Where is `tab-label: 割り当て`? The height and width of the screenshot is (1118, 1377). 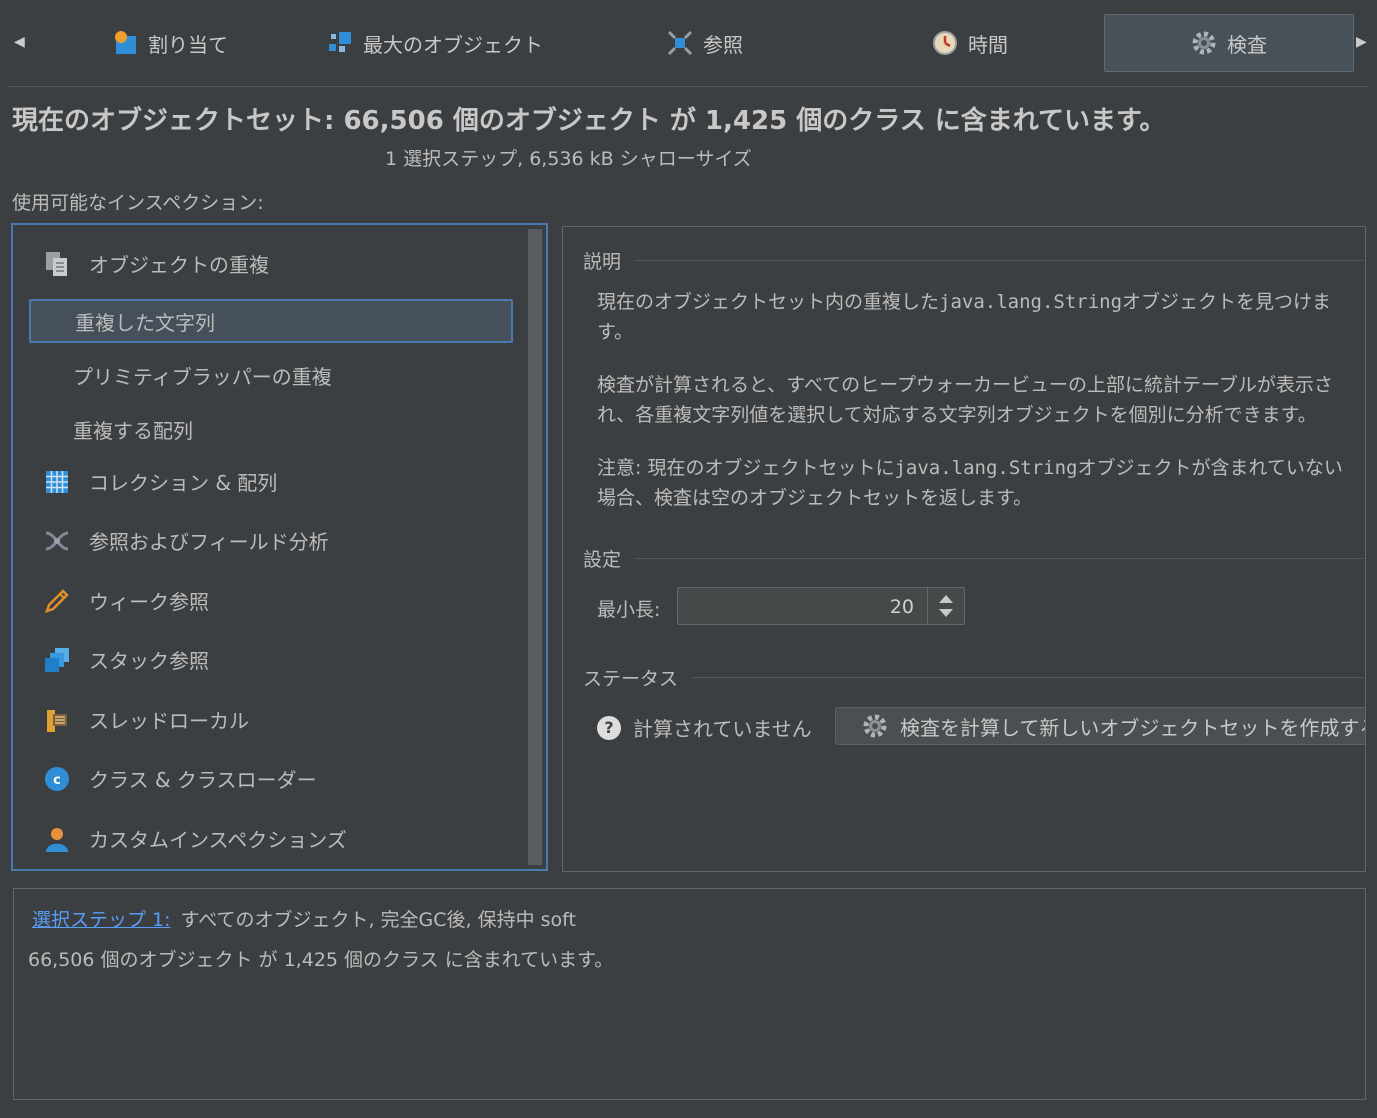
tab-label: 割り当て is located at coordinates (188, 44).